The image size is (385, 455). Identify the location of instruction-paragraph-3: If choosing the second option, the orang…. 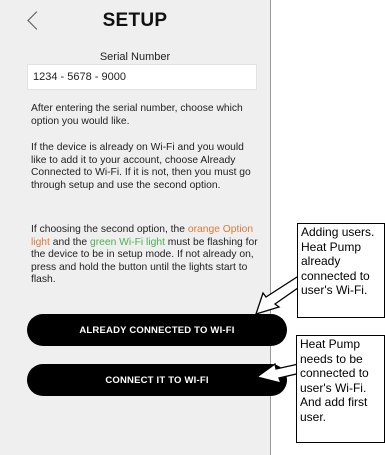
(145, 255).